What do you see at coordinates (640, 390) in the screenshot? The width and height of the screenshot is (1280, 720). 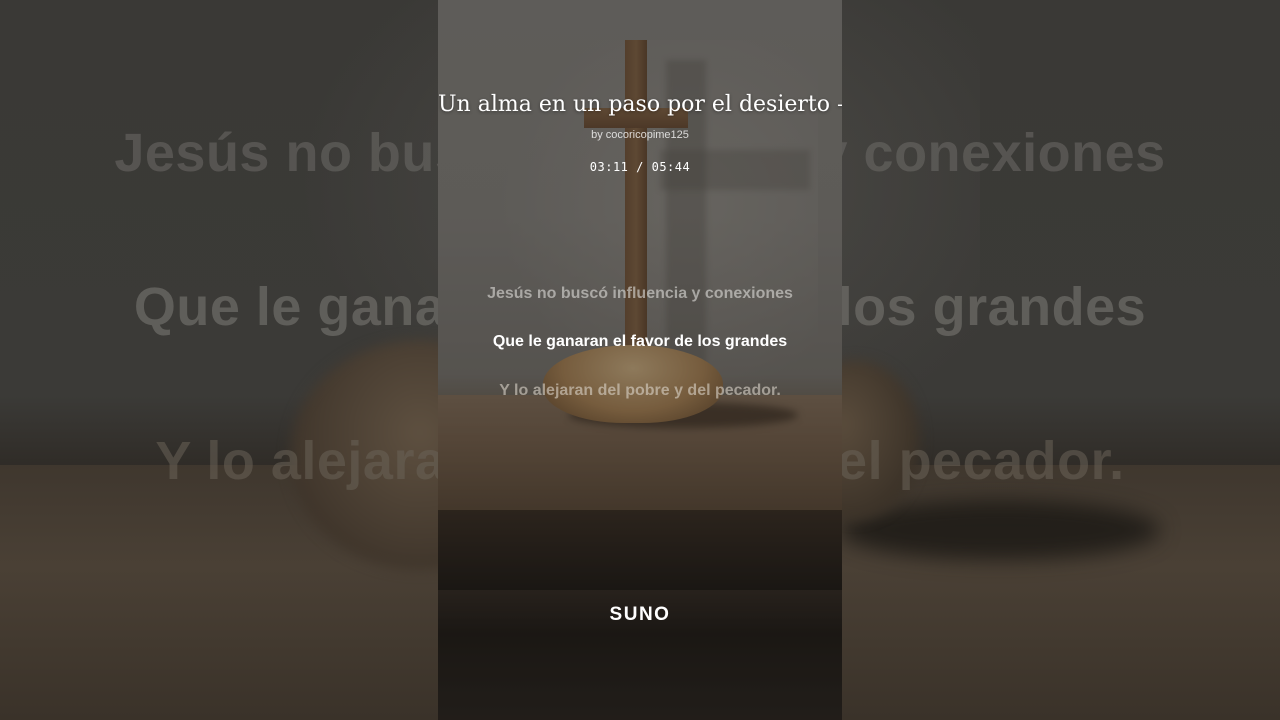 I see `lyric-next: Y lo alejaran del pobre y del pecador.` at bounding box center [640, 390].